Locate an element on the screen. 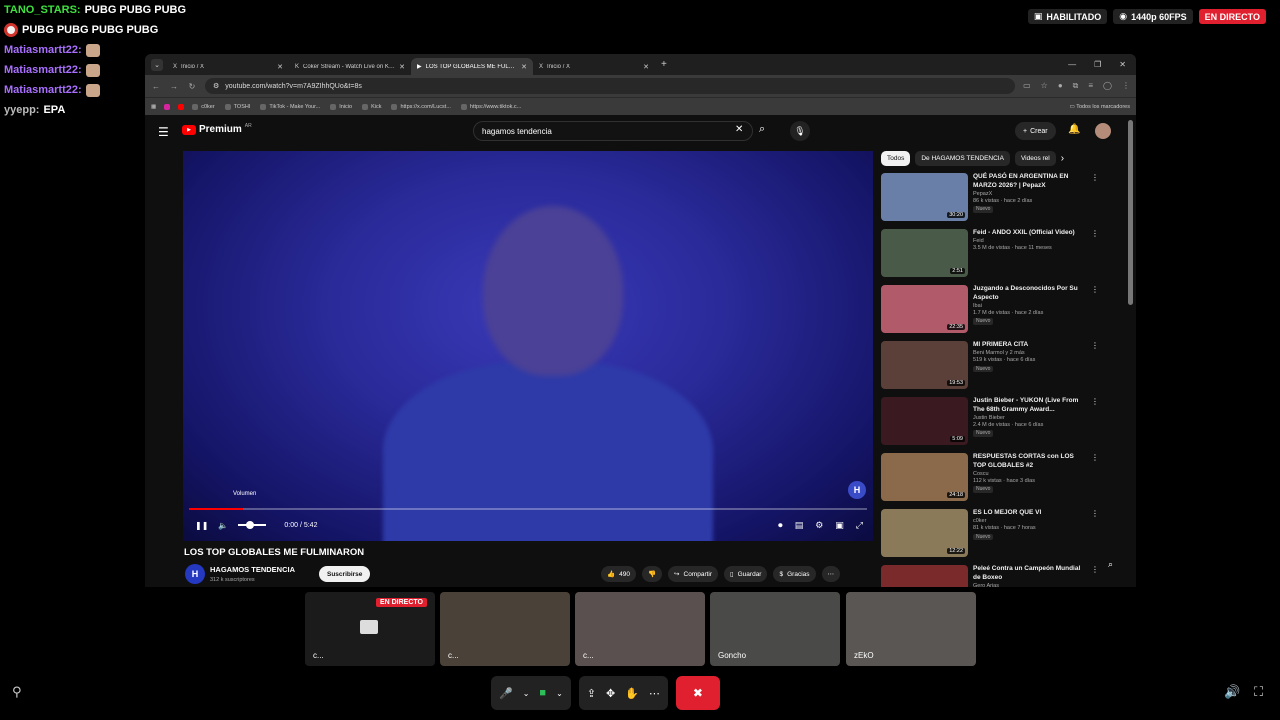  video-thumbnail: 5:09 is located at coordinates (924, 421).